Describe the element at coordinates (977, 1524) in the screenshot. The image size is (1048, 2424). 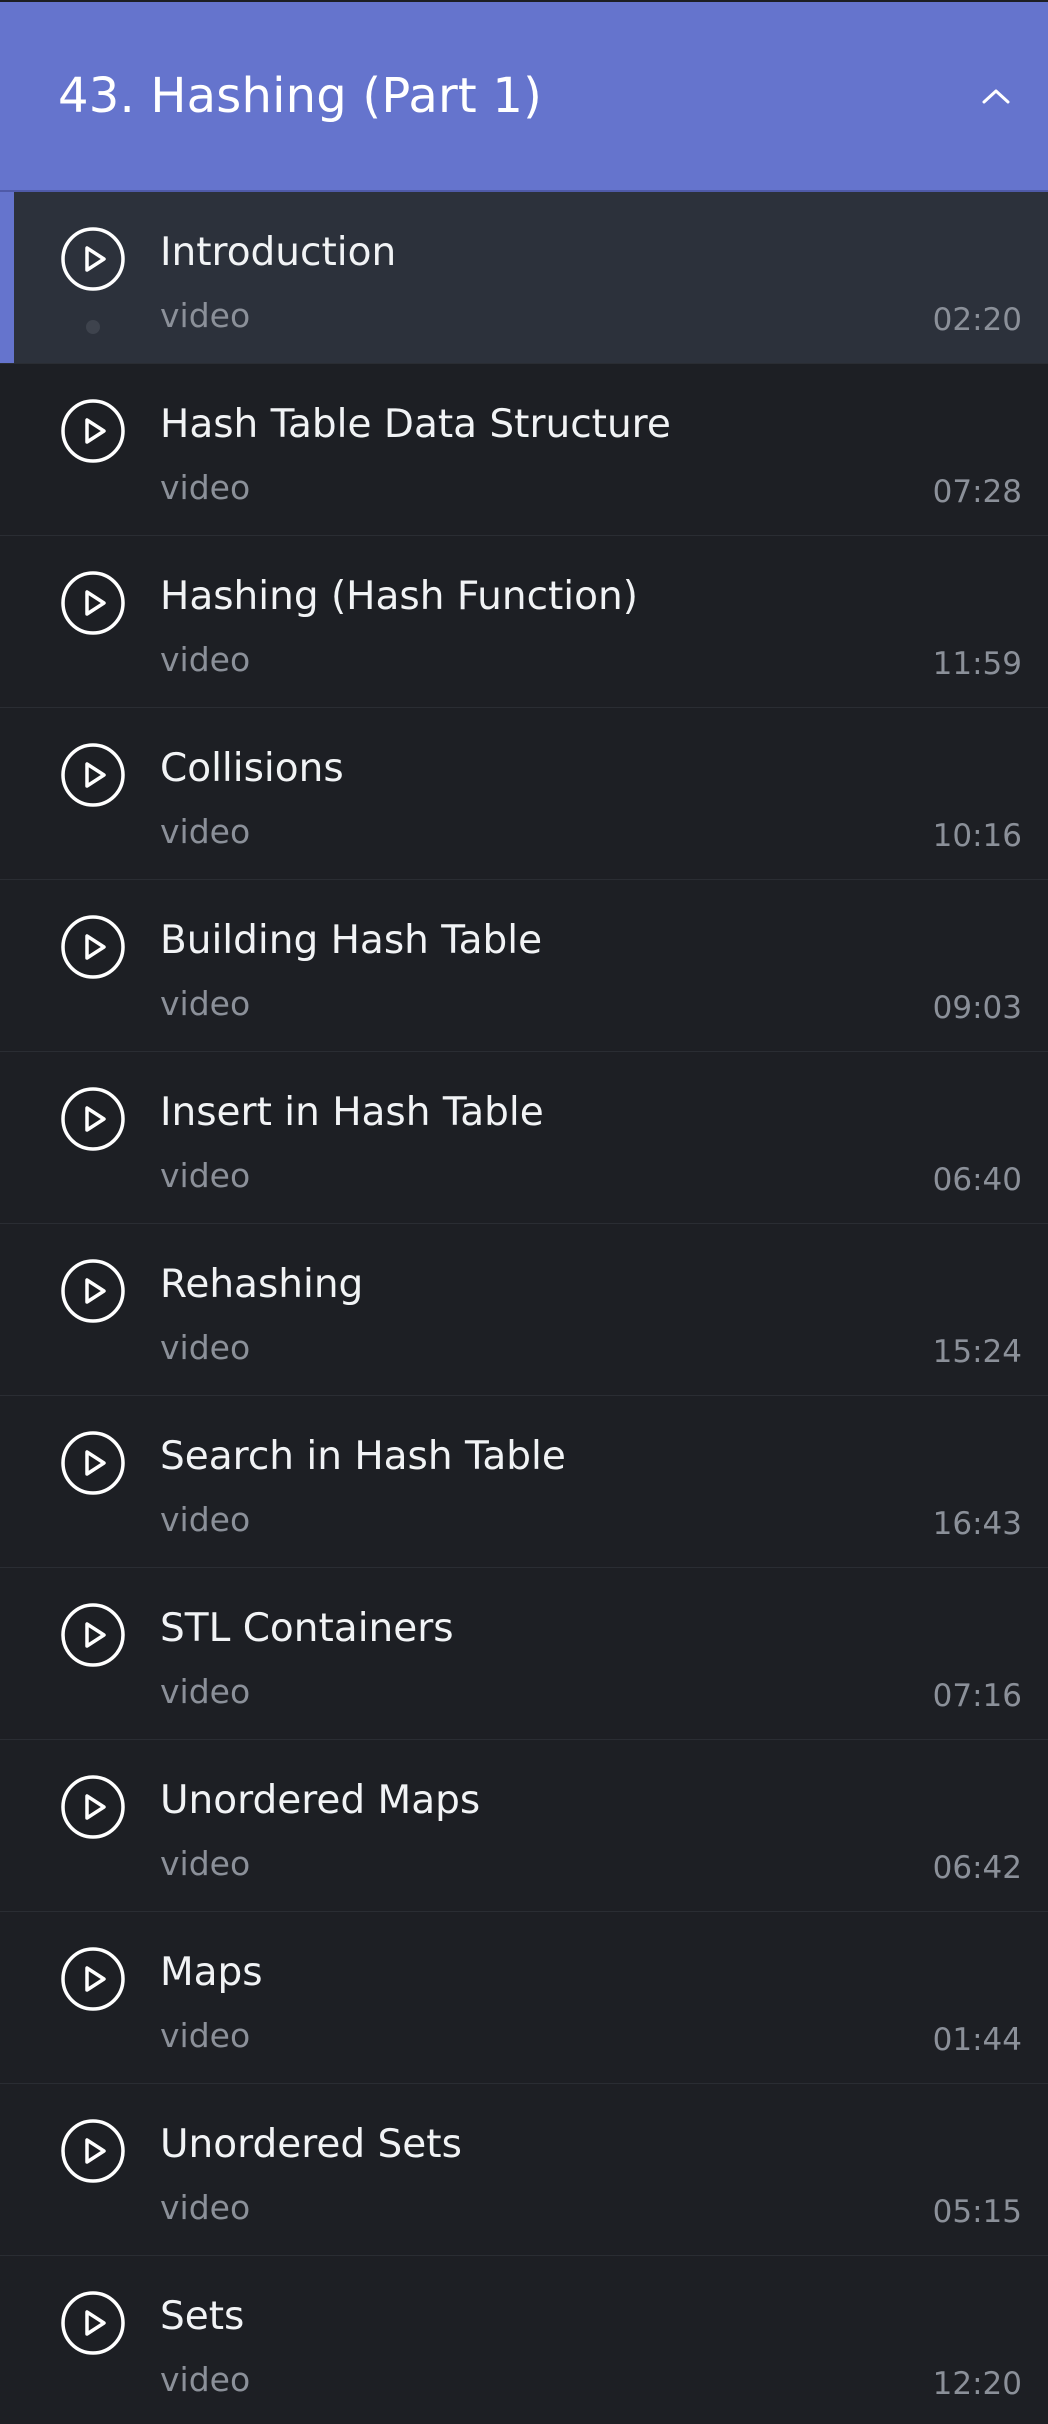
I see `lesson-duration: 16:43` at that location.